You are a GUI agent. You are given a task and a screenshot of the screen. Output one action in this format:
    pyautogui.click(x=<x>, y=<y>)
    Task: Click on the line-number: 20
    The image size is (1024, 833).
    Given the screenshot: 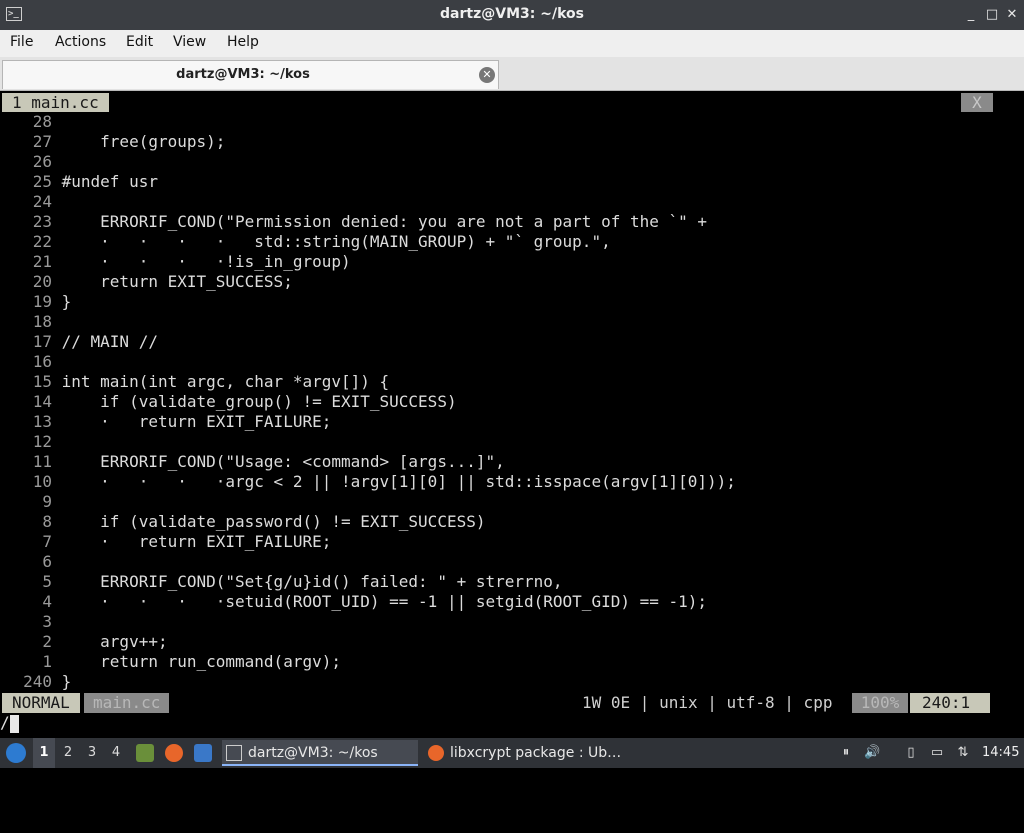 What is the action you would take?
    pyautogui.click(x=42, y=281)
    